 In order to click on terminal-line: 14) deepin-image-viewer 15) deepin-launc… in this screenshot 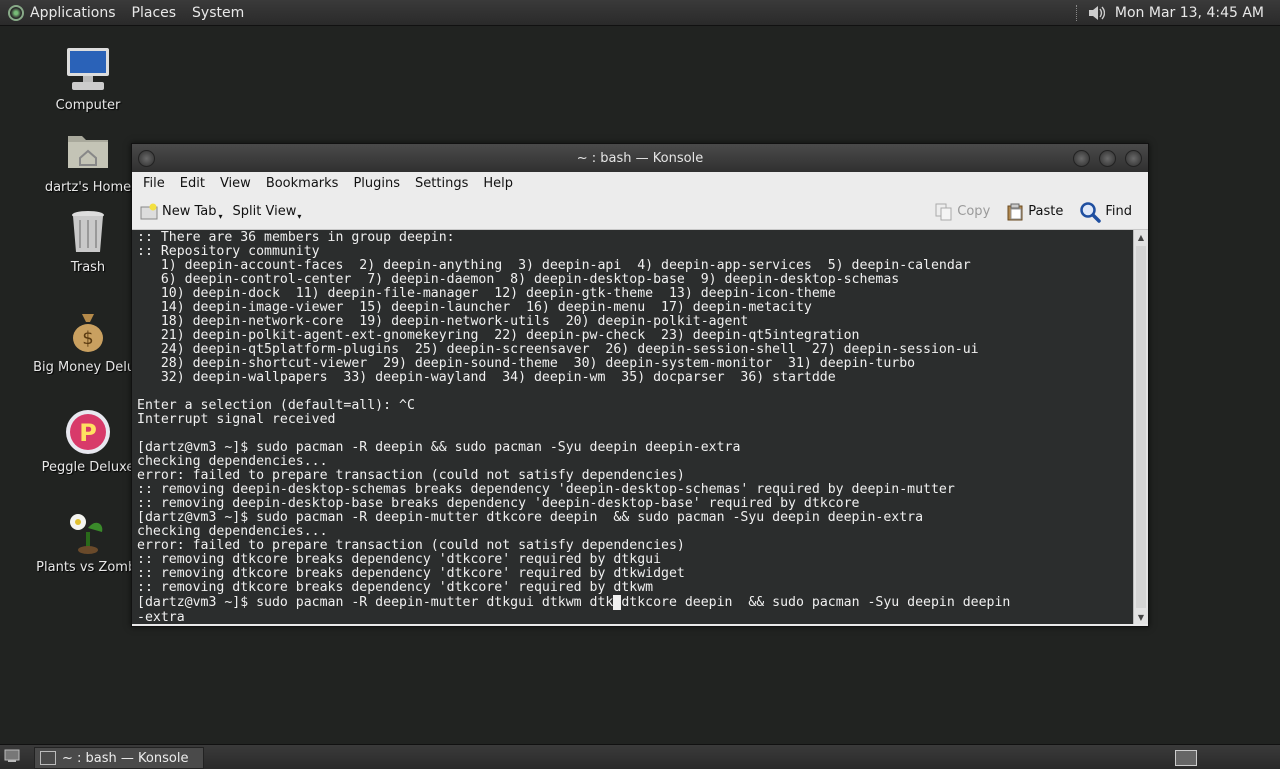, I will do `click(474, 307)`.